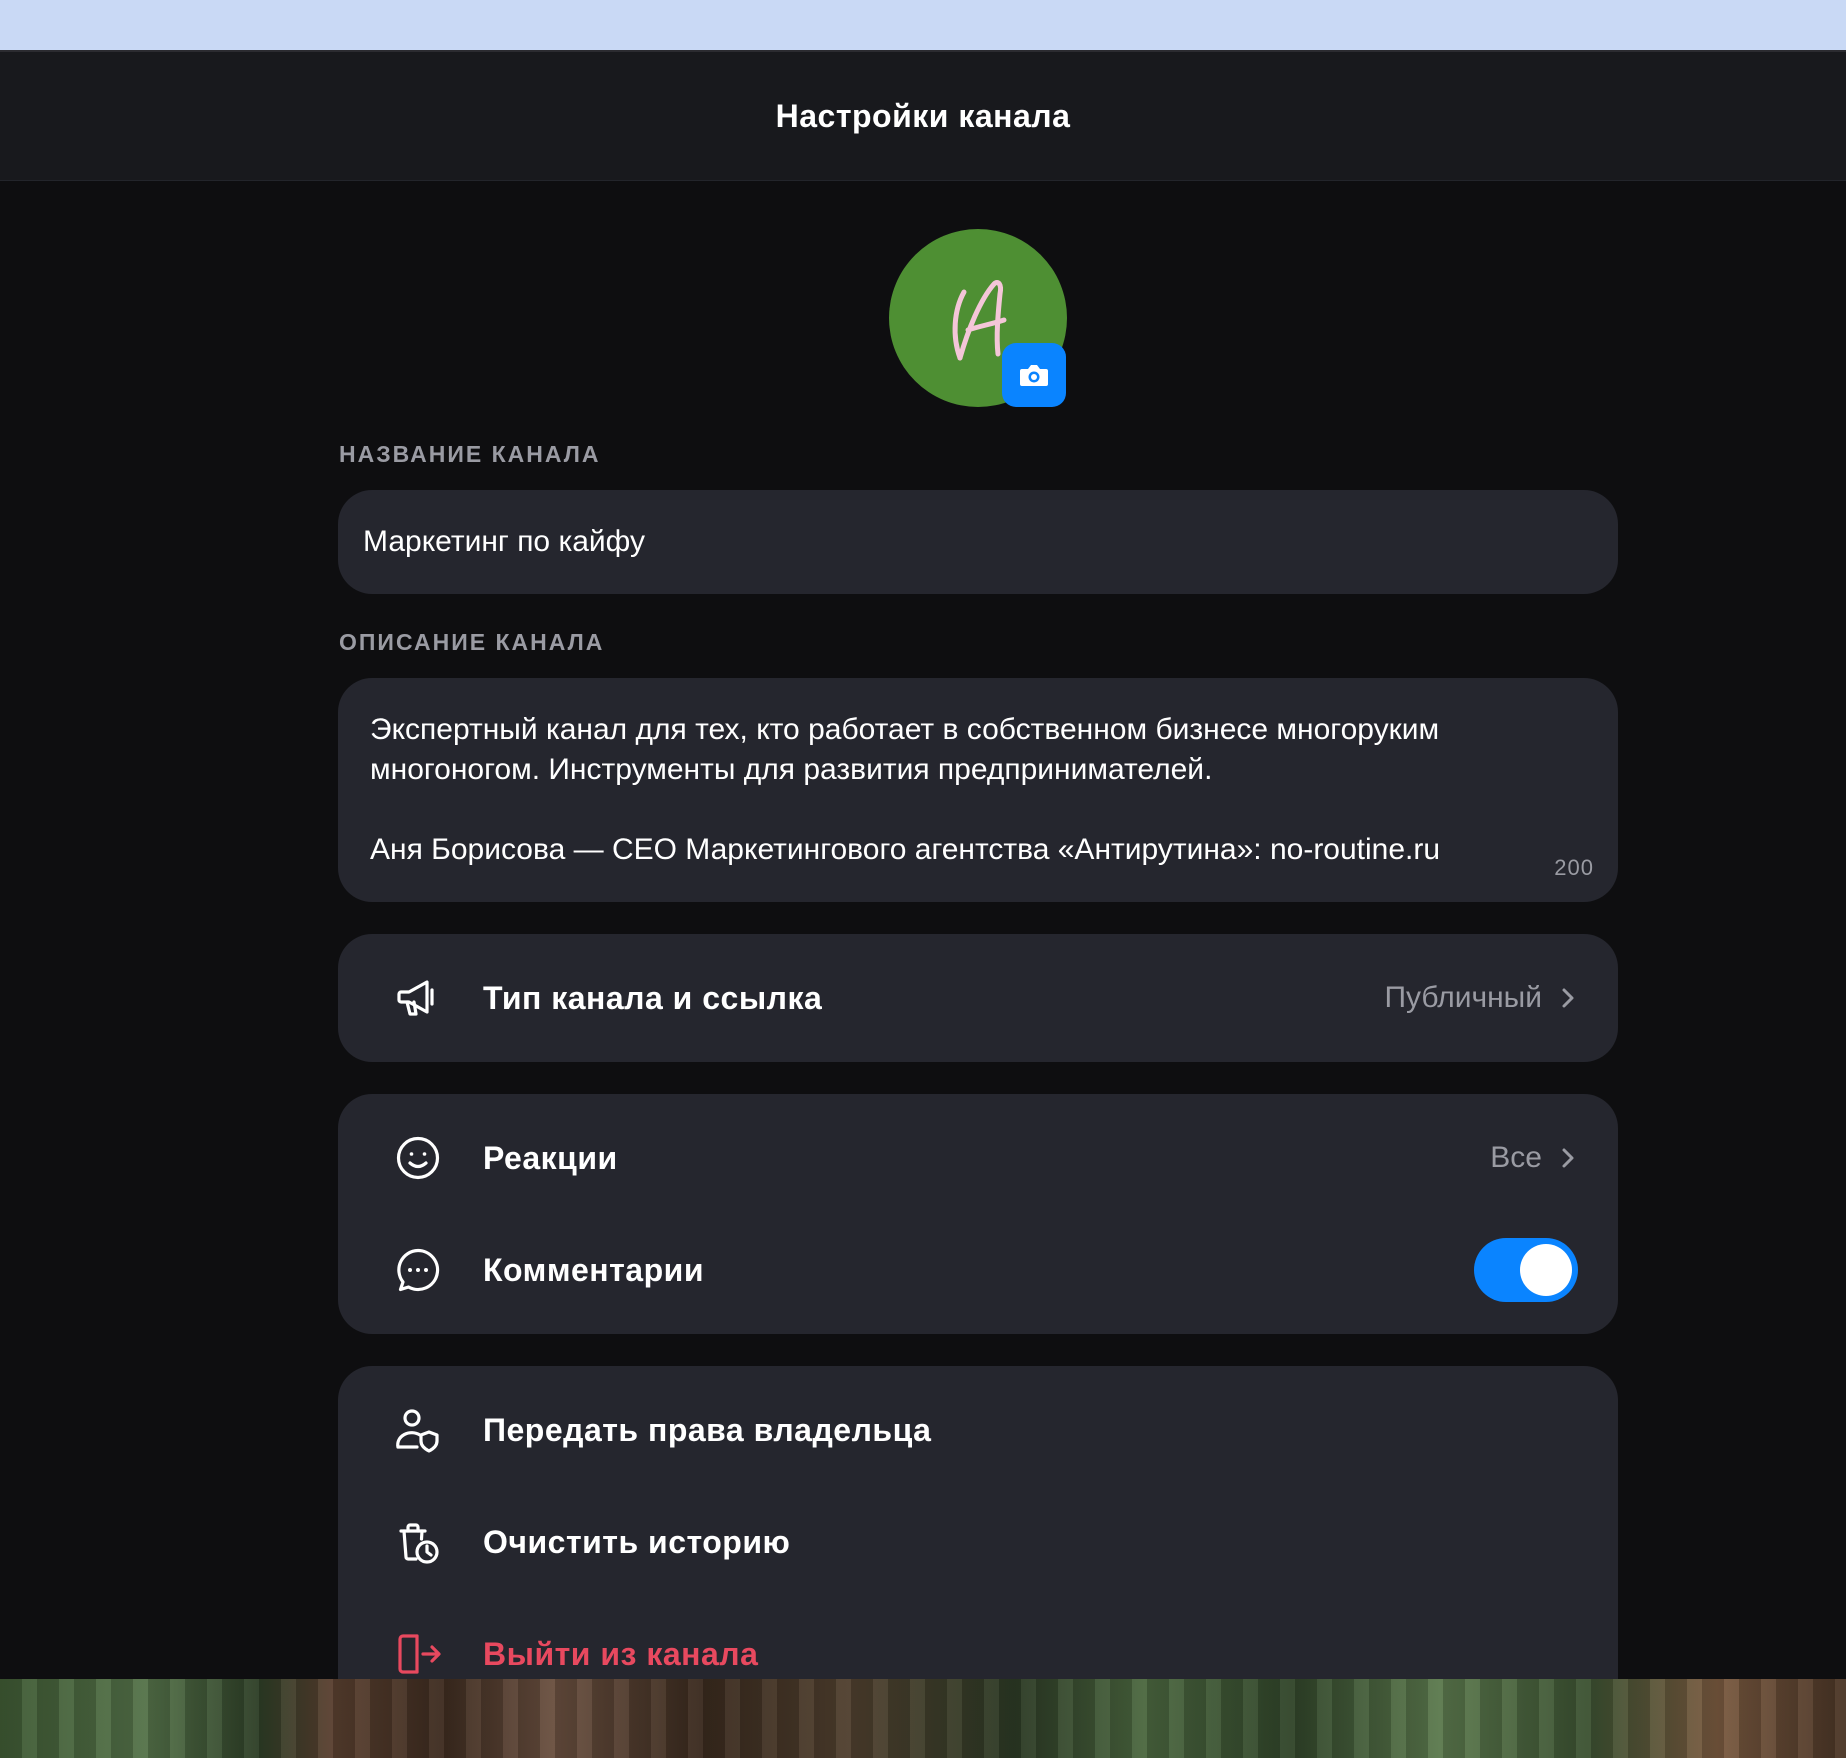 This screenshot has height=1758, width=1846. I want to click on page-header: Настройки канала, so click(923, 116).